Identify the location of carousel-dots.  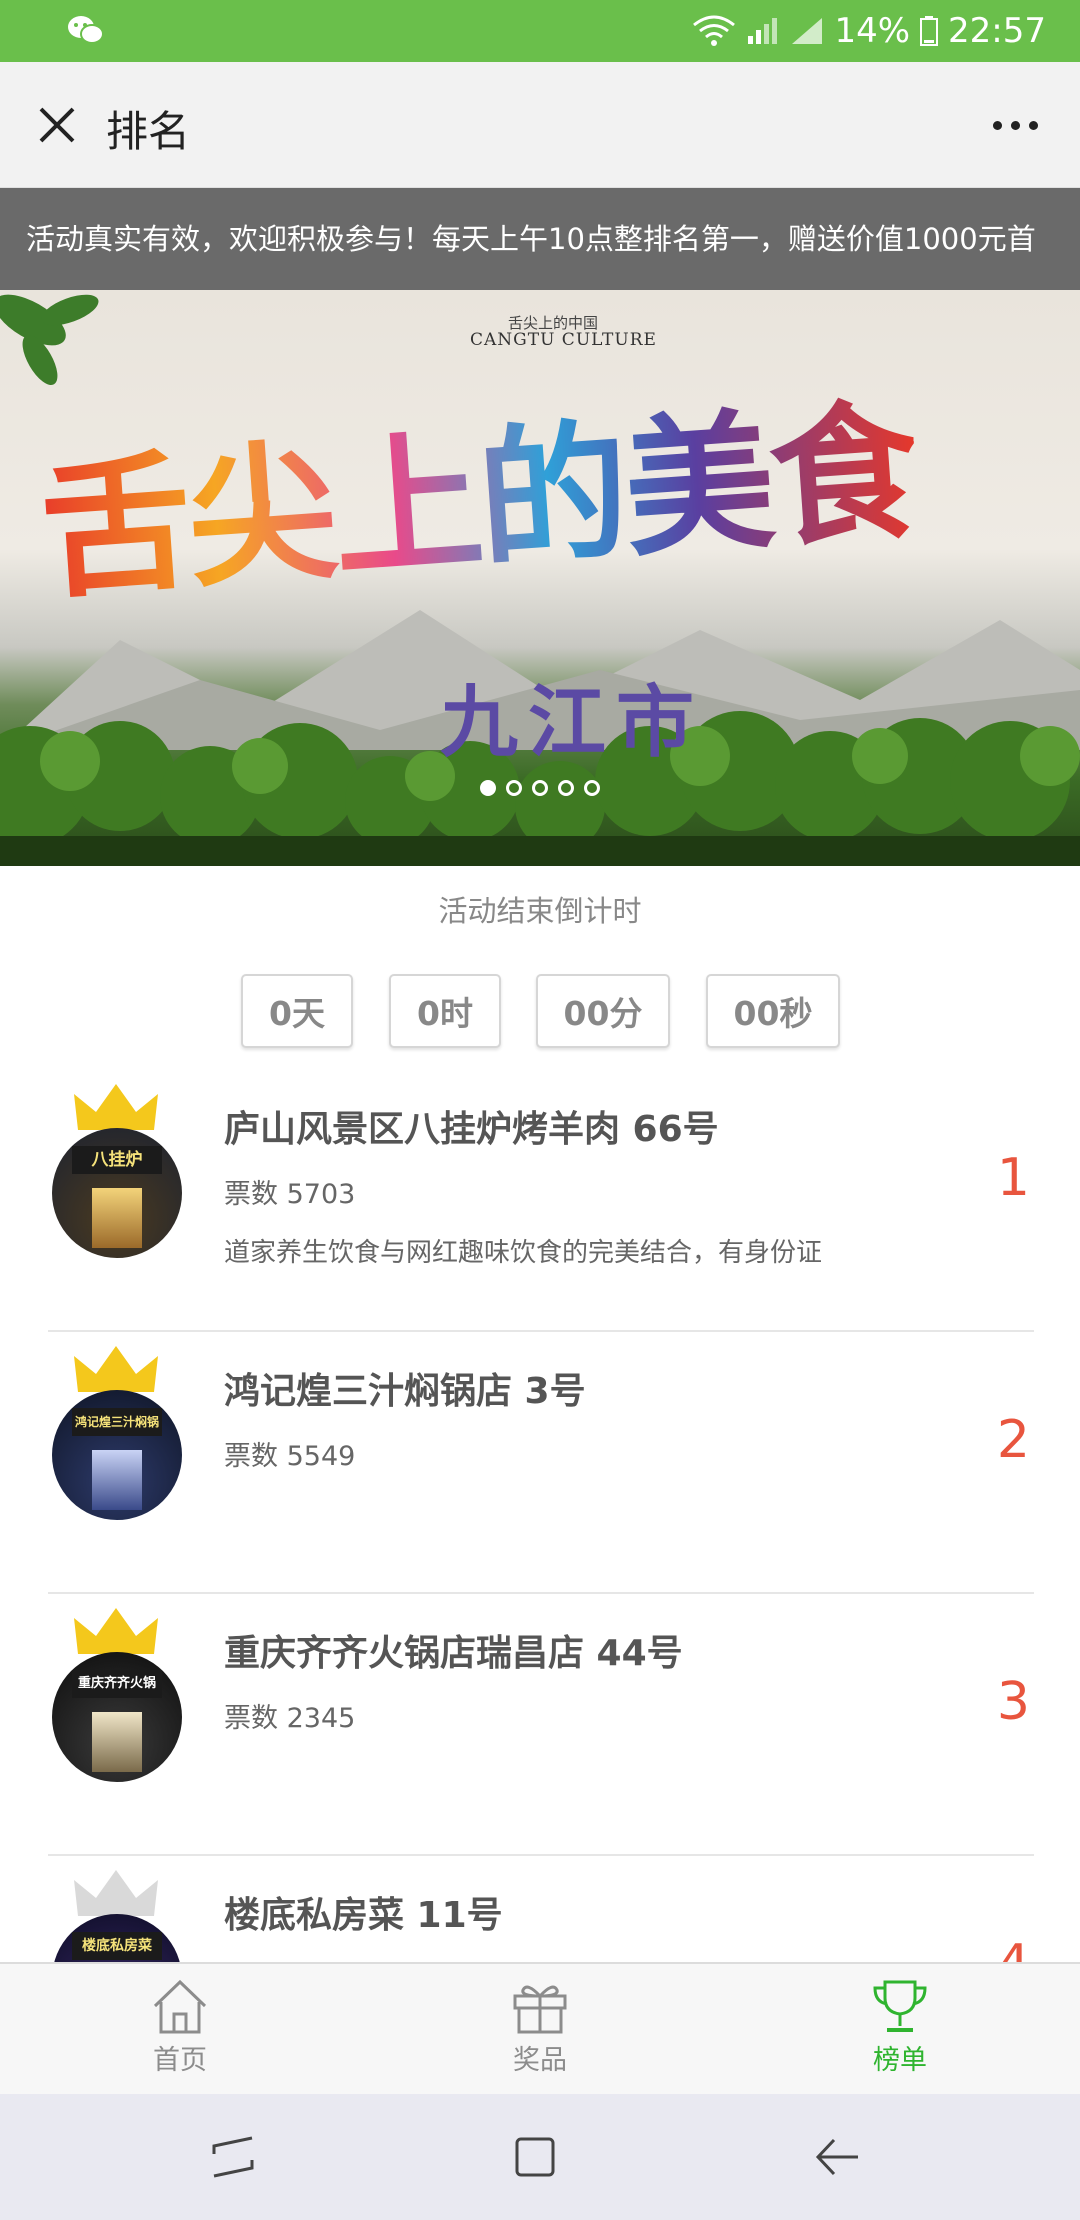
(540, 788).